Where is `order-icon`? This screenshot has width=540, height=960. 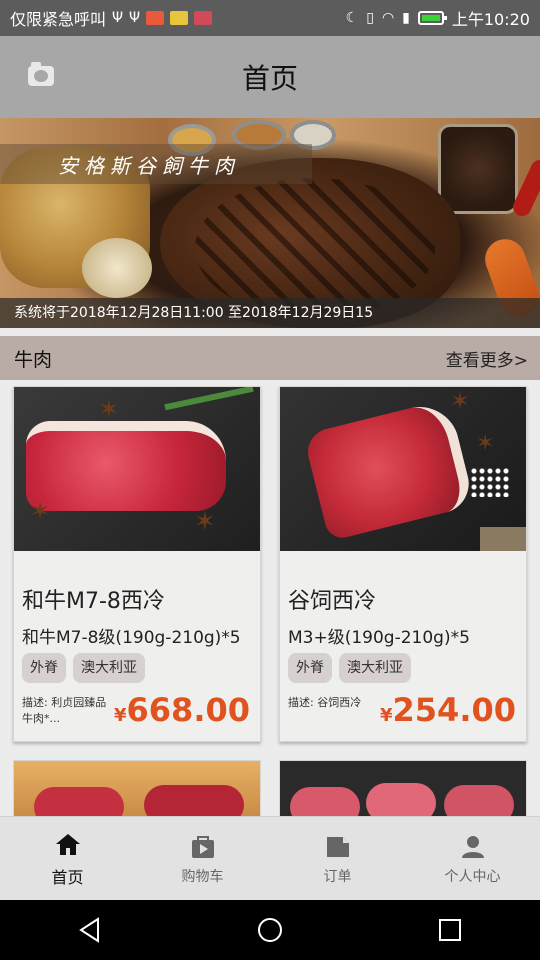 order-icon is located at coordinates (337, 846).